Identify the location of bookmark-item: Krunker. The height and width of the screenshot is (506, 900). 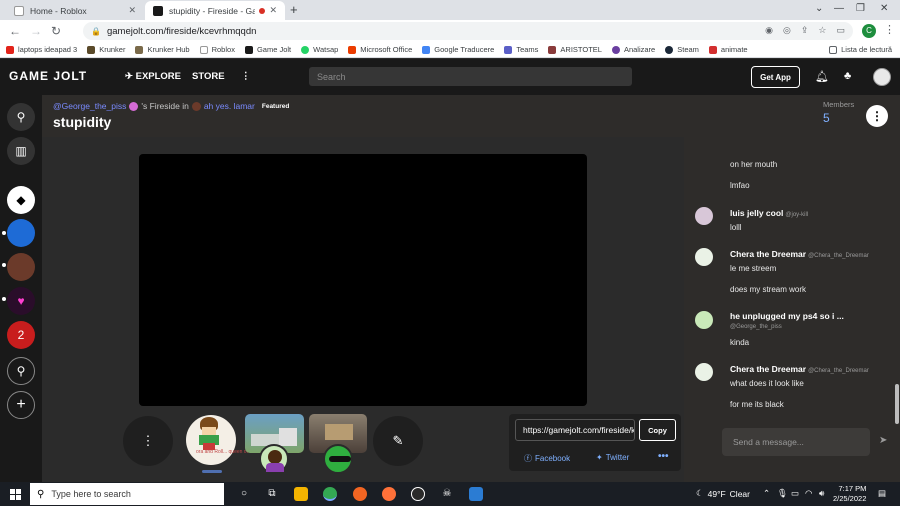
(106, 49).